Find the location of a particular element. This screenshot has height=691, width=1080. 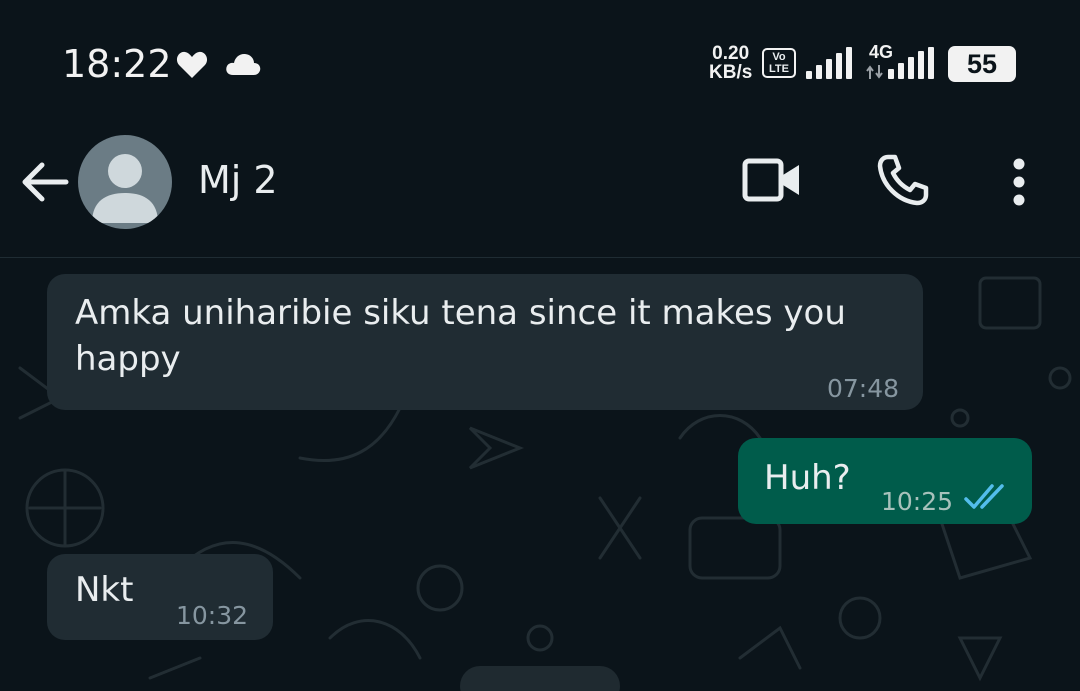

message-bubble-outgoing: Huh? 10:25 is located at coordinates (885, 481).